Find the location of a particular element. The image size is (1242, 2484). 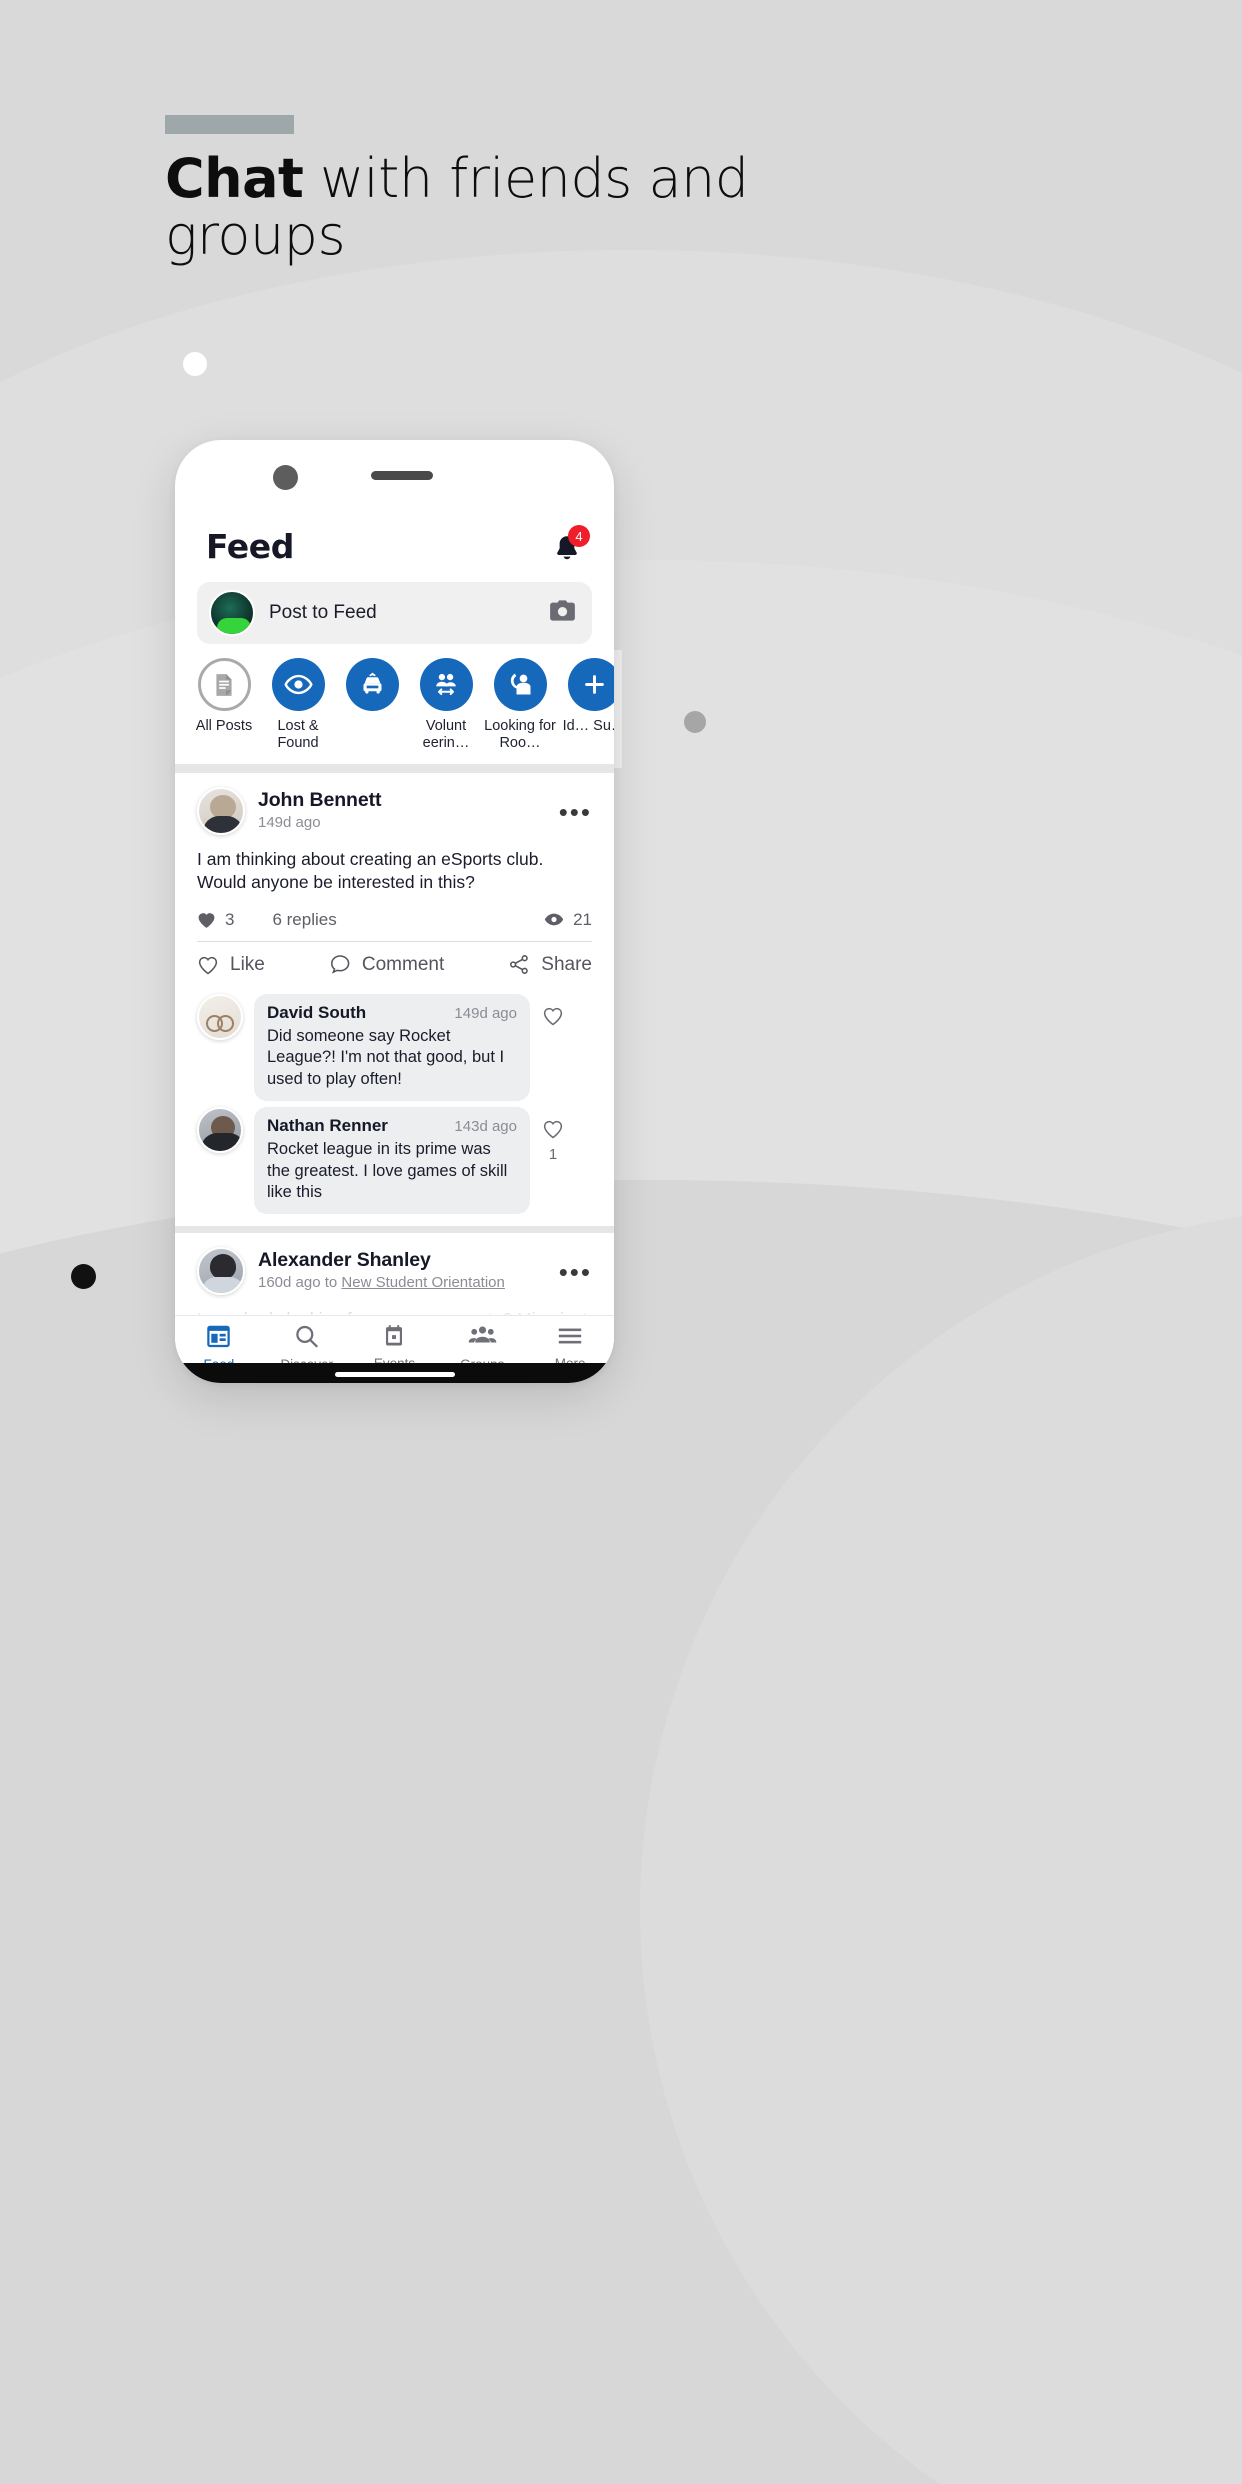

decorative-dot-white is located at coordinates (195, 364).